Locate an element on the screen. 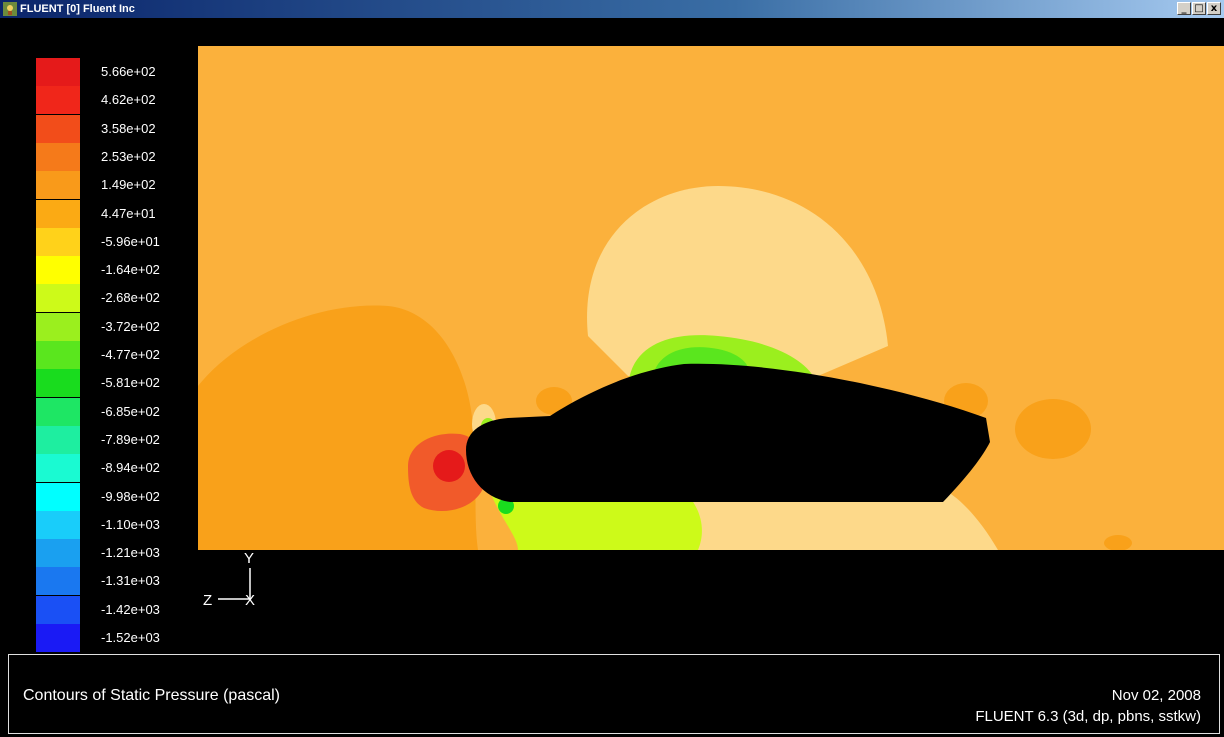 The image size is (1224, 737). z-axis-label: Z is located at coordinates (207, 600).